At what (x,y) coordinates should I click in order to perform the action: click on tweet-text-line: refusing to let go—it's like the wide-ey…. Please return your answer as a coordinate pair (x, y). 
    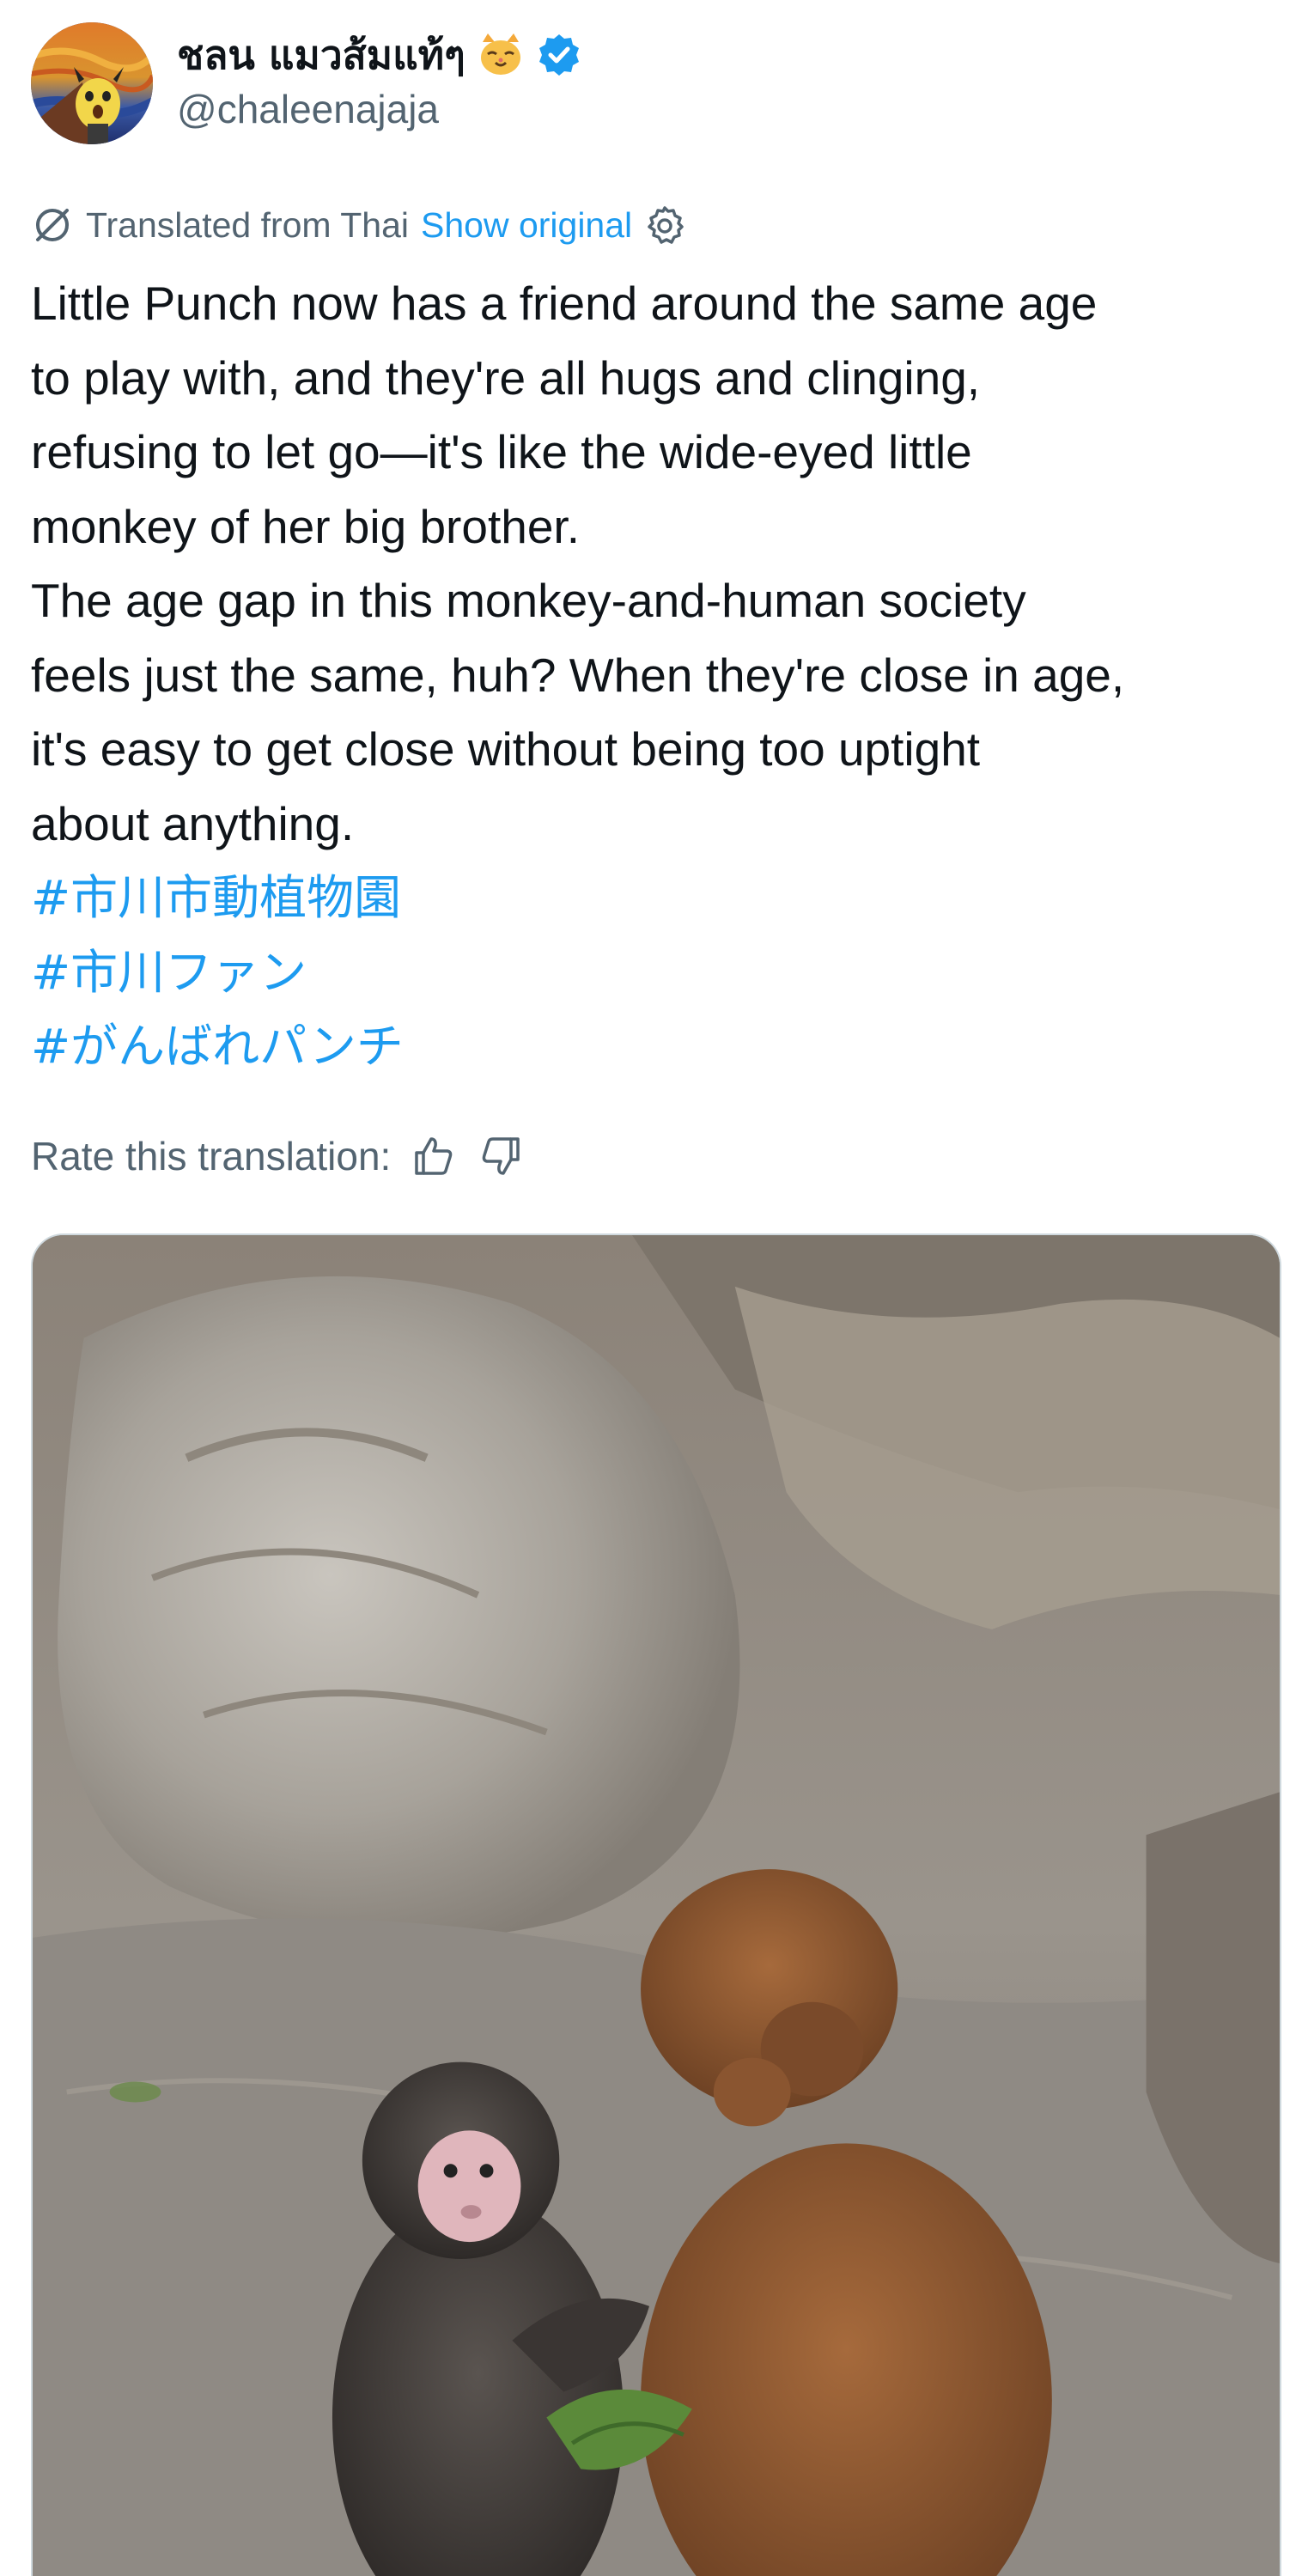
    Looking at the image, I should click on (501, 451).